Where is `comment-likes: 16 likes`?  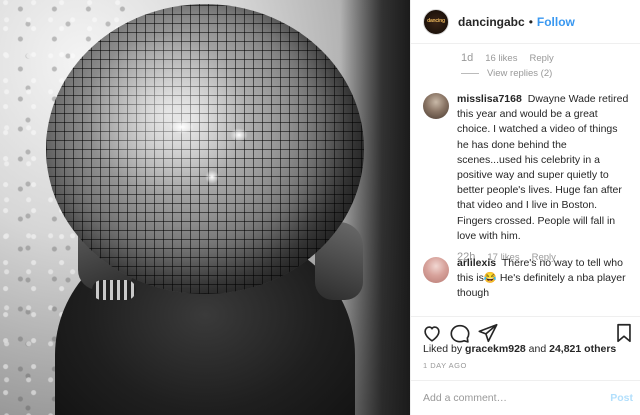
comment-likes: 16 likes is located at coordinates (501, 58).